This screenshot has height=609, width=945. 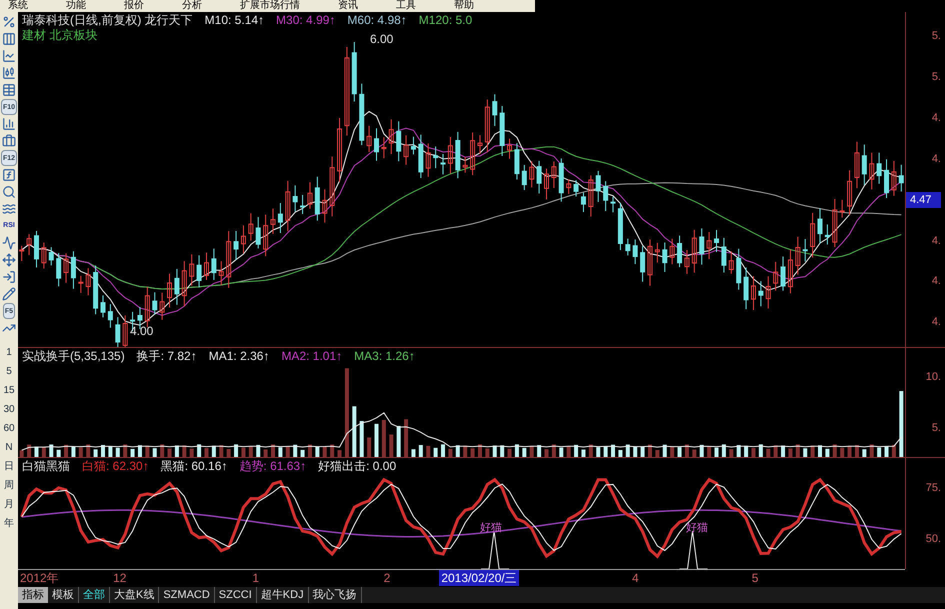 What do you see at coordinates (9, 372) in the screenshot?
I see `period-button: 5` at bounding box center [9, 372].